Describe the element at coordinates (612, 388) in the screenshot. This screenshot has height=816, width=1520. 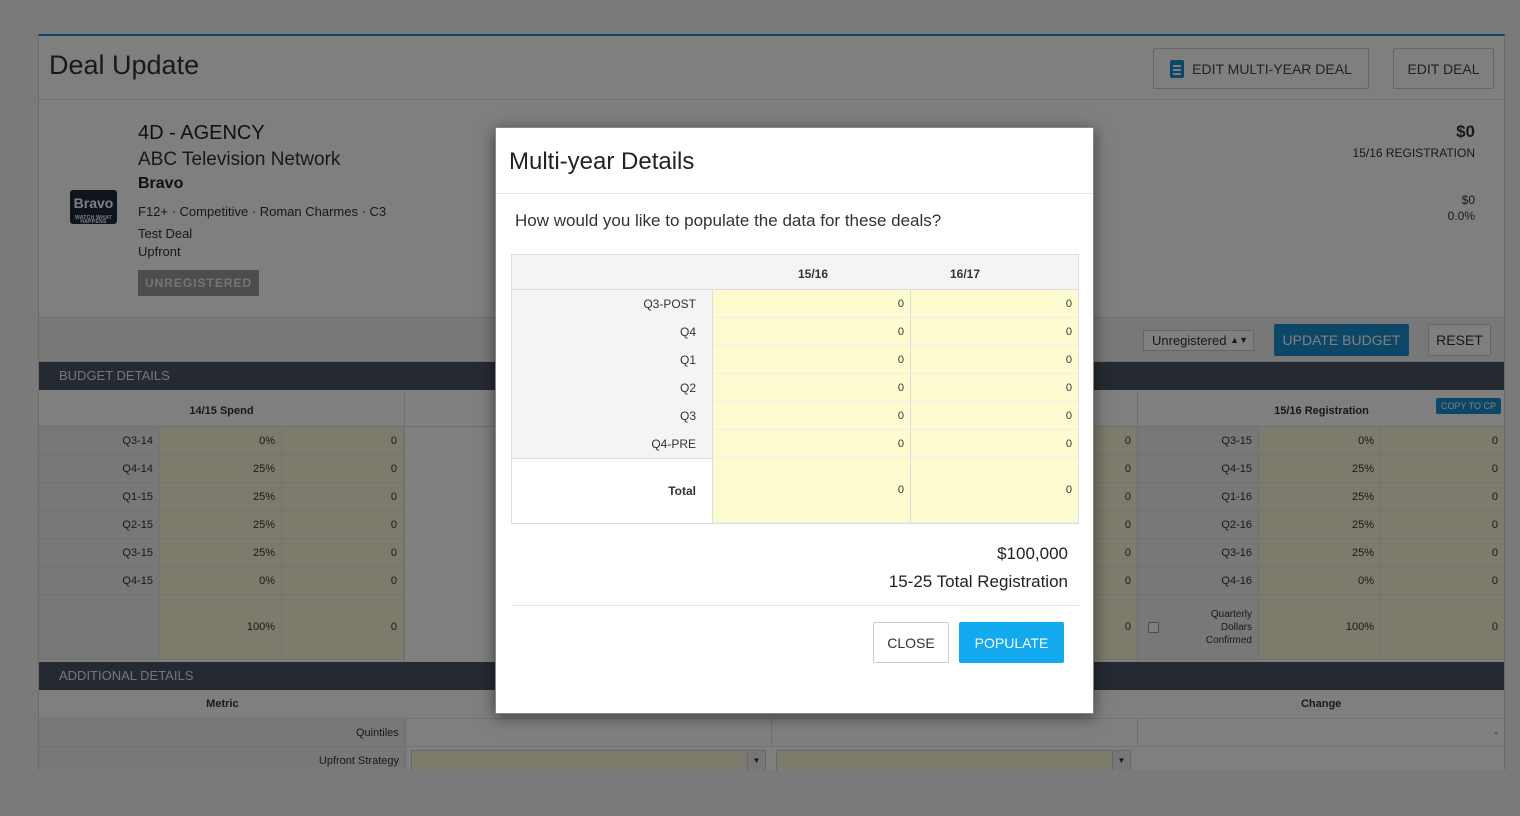
I see `quarter-label: Q2` at that location.